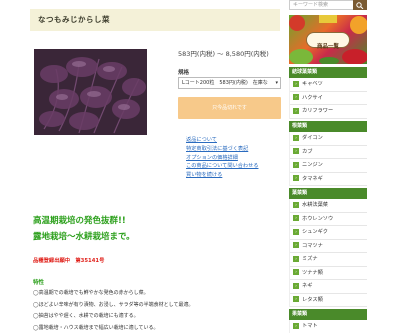  I want to click on product-list-banner: 商品一覧, so click(328, 39).